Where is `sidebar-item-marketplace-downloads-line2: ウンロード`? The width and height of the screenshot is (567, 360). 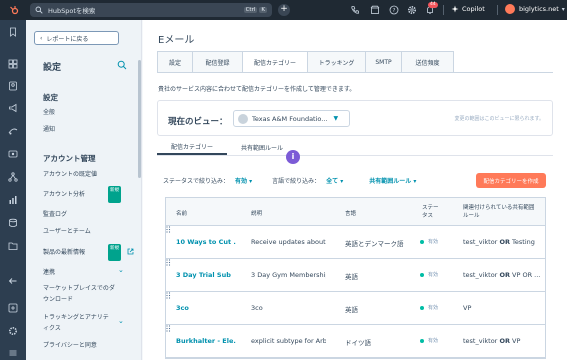 sidebar-item-marketplace-downloads-line2: ウンロード is located at coordinates (58, 300).